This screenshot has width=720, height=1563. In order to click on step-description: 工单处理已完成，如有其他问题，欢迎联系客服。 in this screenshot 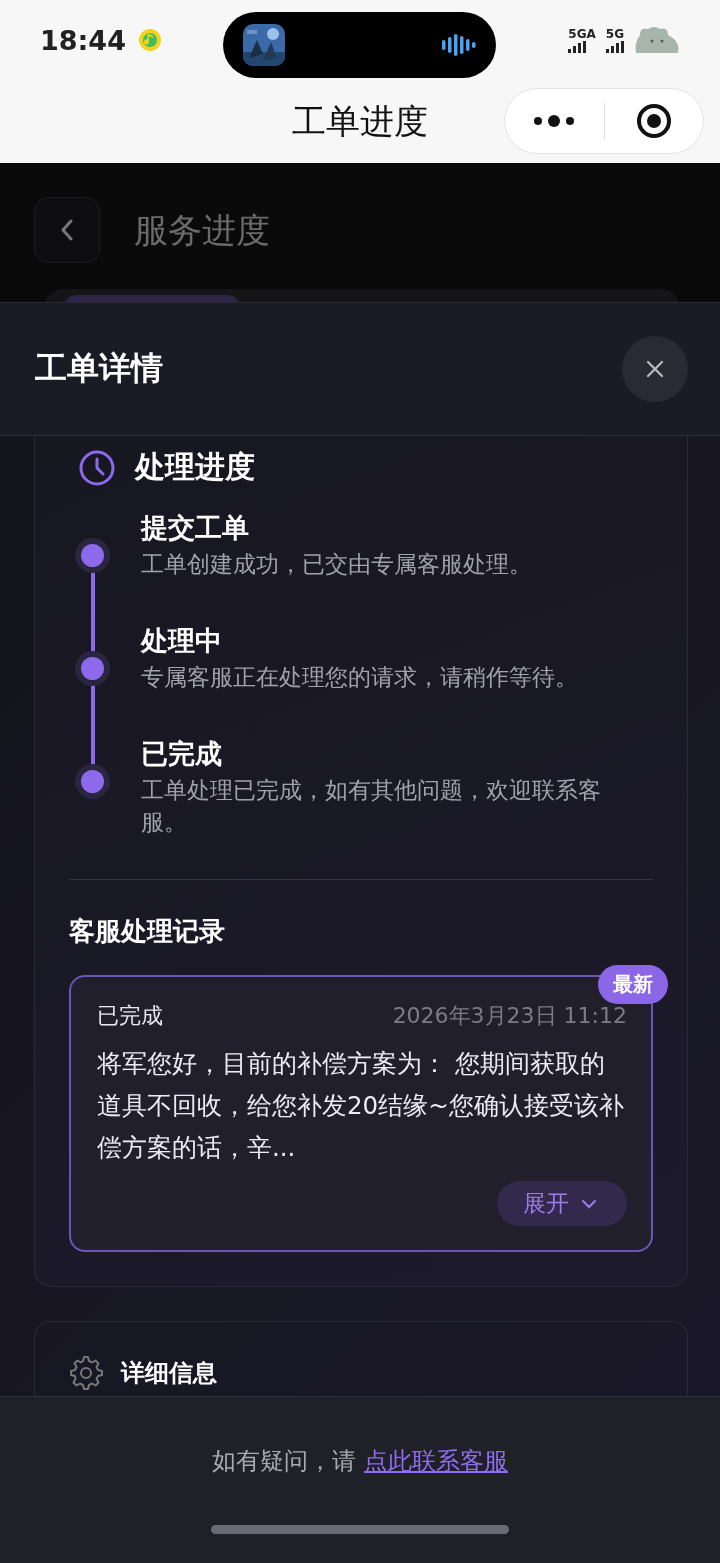, I will do `click(371, 806)`.